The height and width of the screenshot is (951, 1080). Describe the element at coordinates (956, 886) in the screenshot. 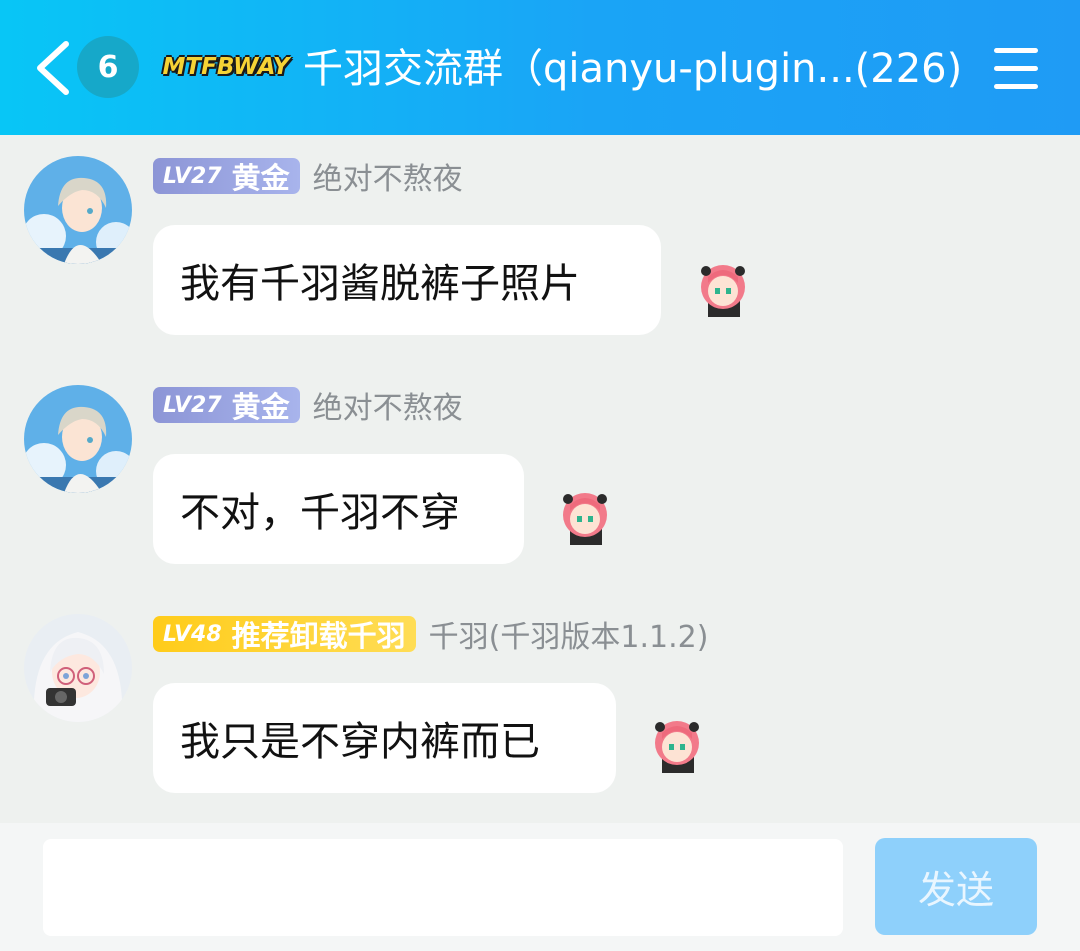

I see `send-button: 发送` at that location.